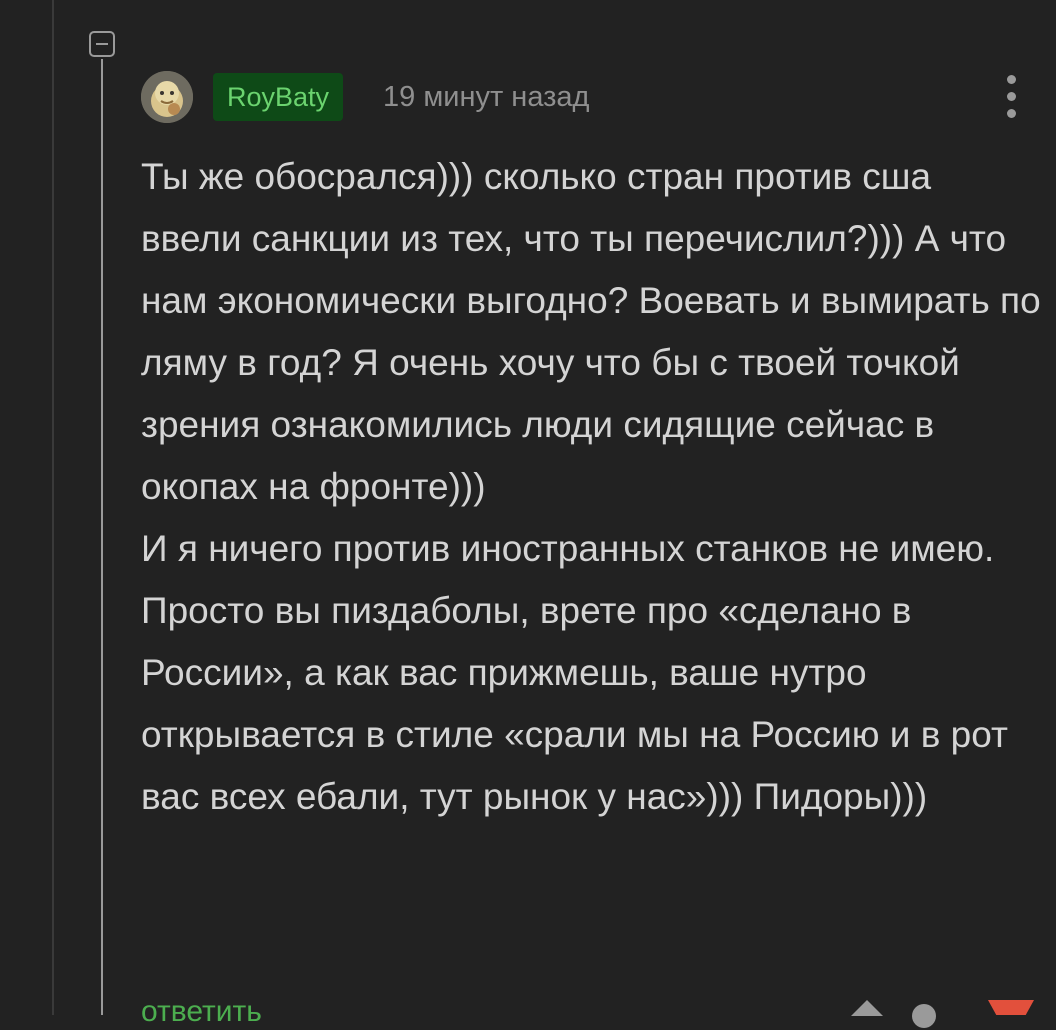 The width and height of the screenshot is (1056, 1030). I want to click on avatar, so click(167, 97).